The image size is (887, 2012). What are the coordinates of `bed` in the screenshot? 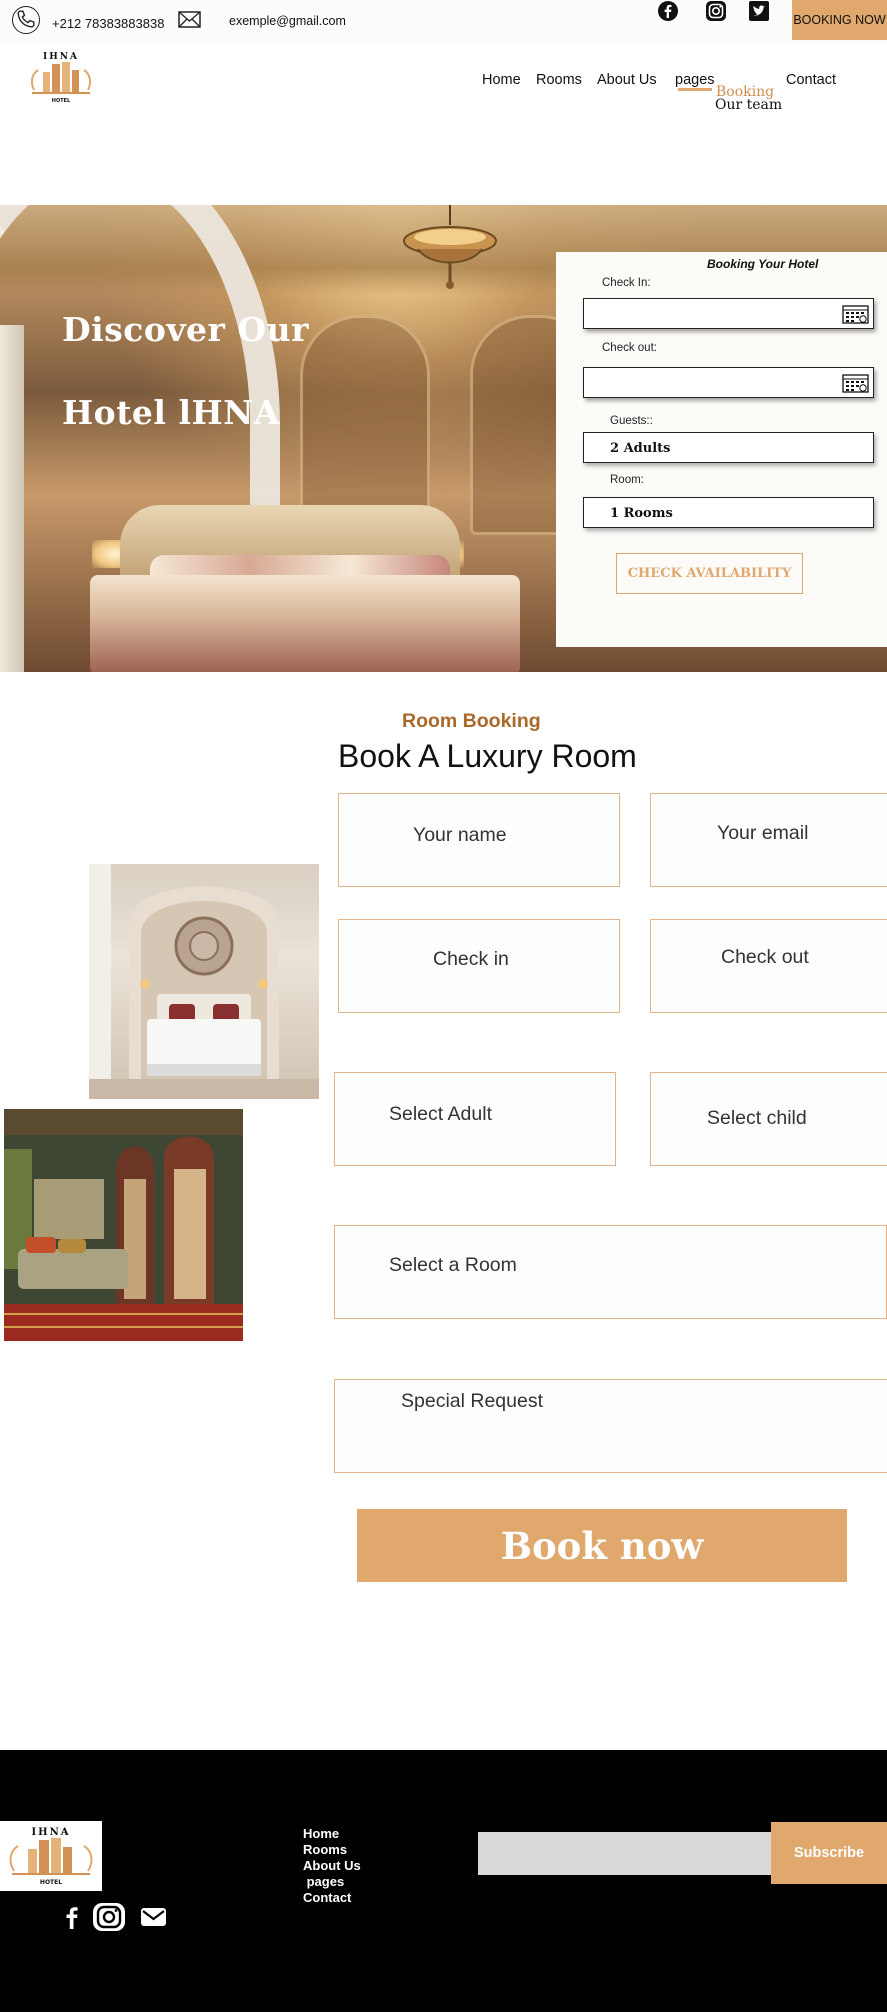 It's located at (305, 623).